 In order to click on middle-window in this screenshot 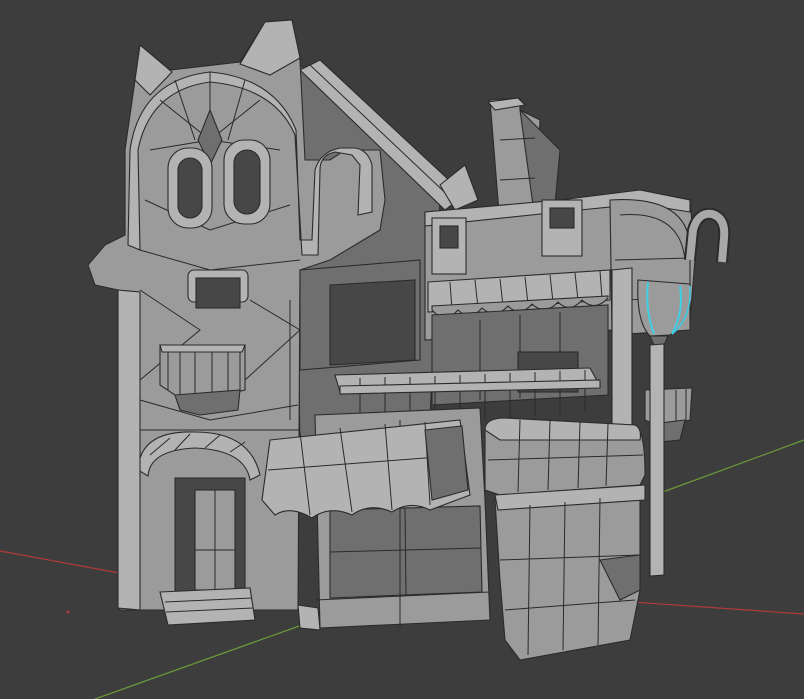, I will do `click(218, 289)`.